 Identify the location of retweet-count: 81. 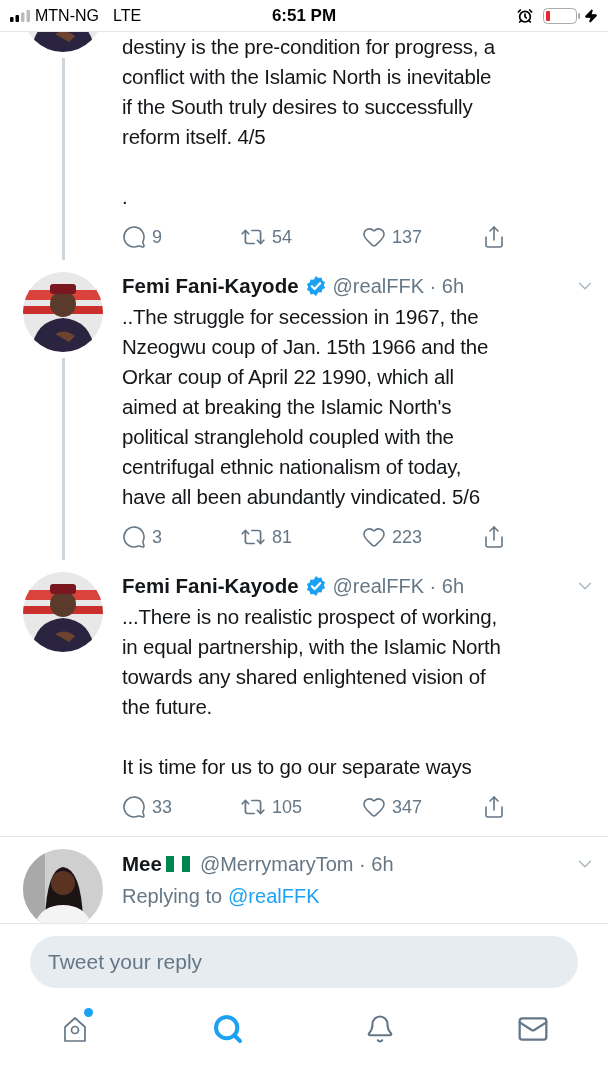
(282, 537).